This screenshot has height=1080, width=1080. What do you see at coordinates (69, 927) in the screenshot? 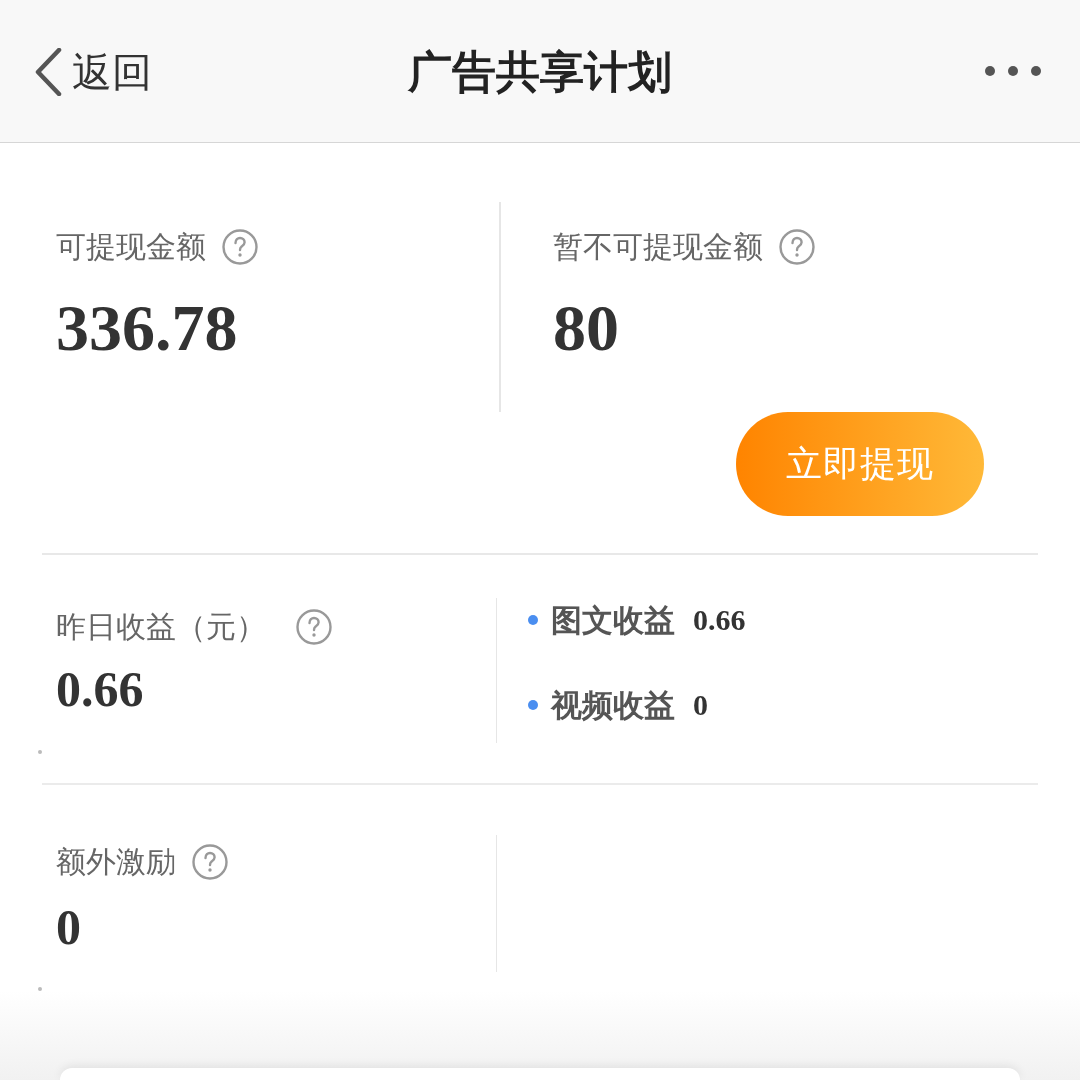
I see `bonus-amount: 0` at bounding box center [69, 927].